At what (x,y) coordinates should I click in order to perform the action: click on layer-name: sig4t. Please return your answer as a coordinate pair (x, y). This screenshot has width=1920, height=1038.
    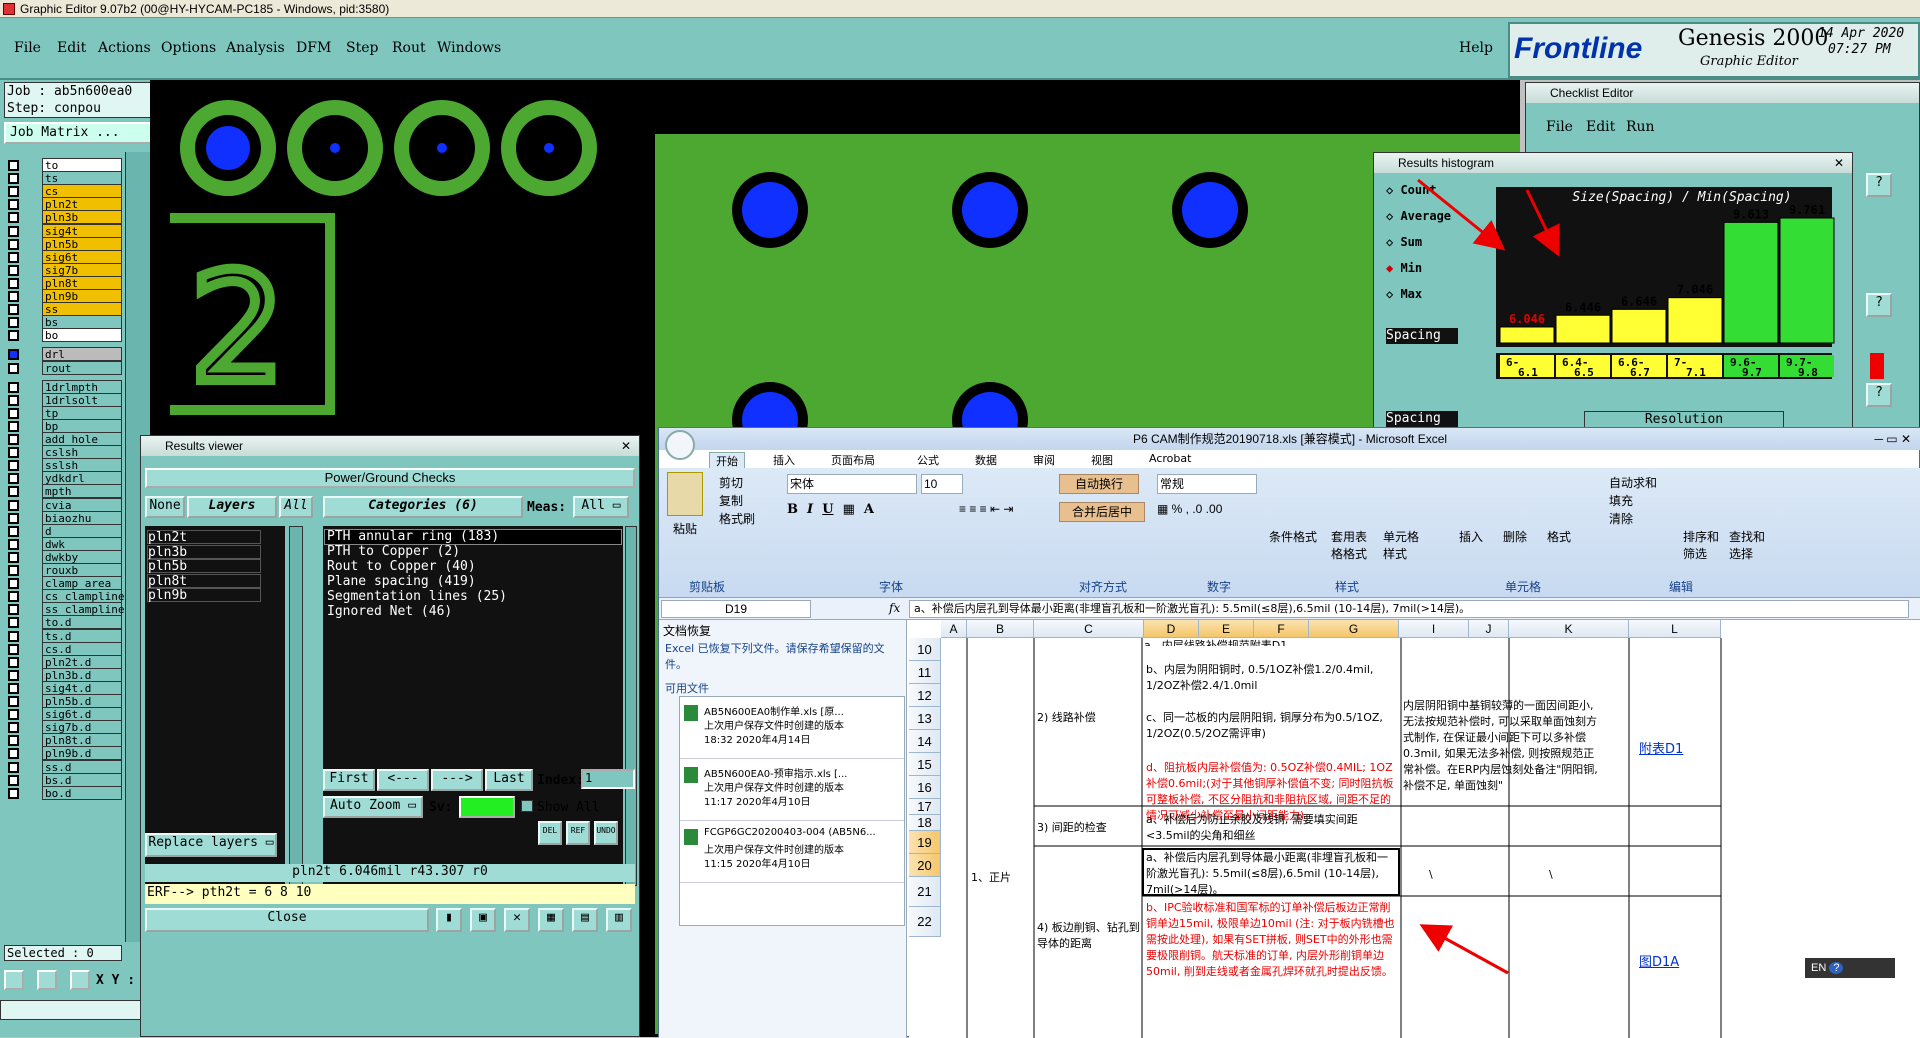
    Looking at the image, I should click on (82, 230).